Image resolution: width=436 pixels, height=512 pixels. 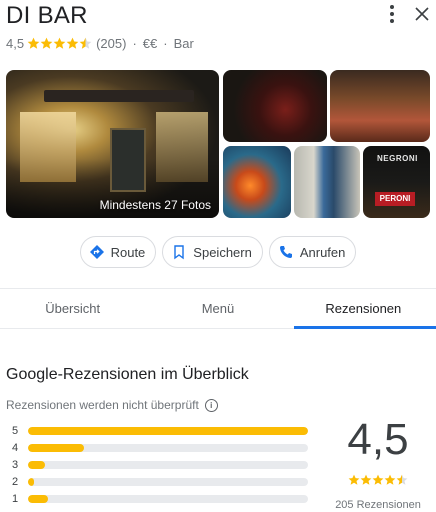 I want to click on reviews-section-title: Google-Rezensionen im Überblick, so click(x=127, y=374).